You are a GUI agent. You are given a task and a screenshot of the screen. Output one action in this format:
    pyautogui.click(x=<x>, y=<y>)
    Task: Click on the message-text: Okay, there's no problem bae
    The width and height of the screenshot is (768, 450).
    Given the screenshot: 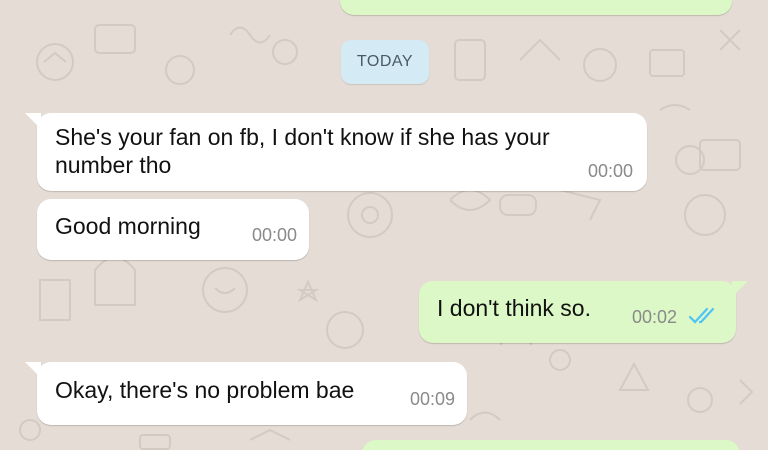 What is the action you would take?
    pyautogui.click(x=204, y=390)
    